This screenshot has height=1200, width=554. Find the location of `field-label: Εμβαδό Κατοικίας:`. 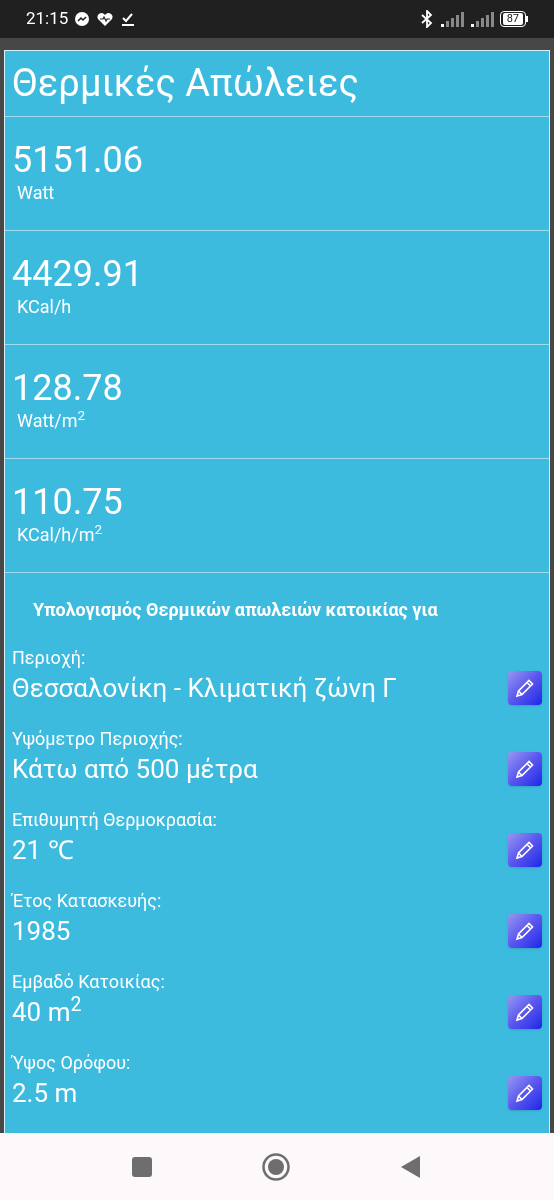

field-label: Εμβαδό Κατοικίας: is located at coordinates (88, 982).